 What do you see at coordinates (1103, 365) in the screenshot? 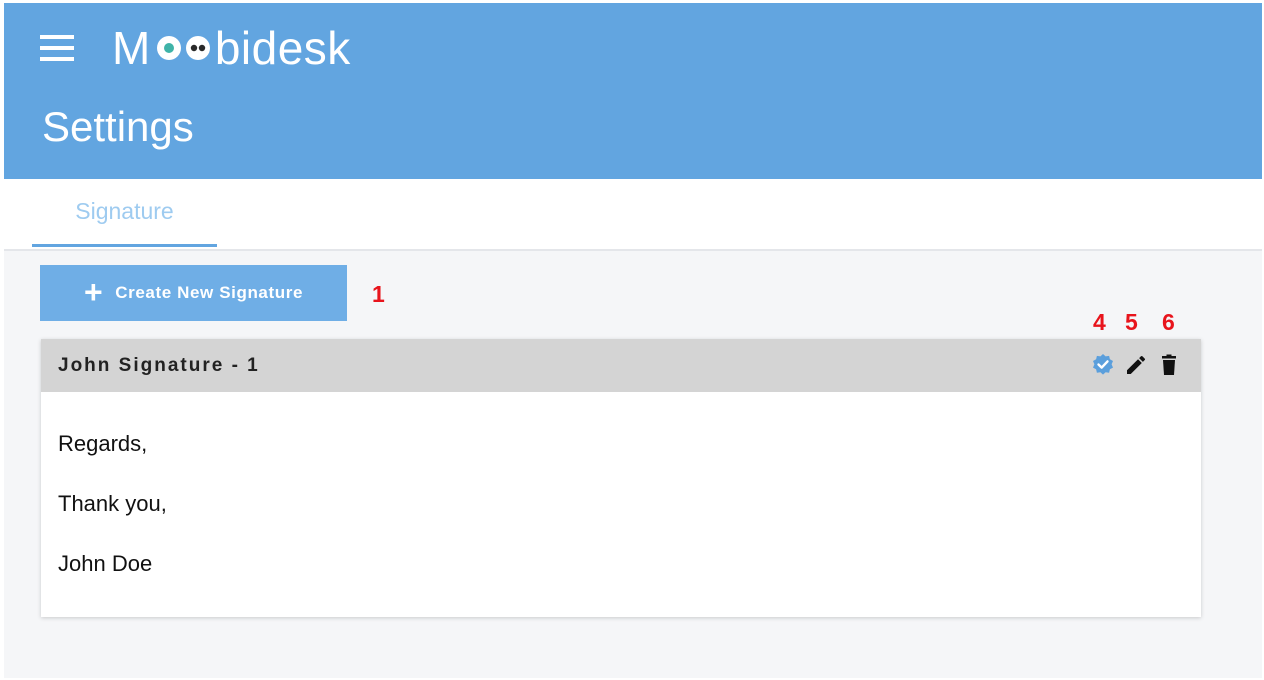
I see `verified-badge-icon` at bounding box center [1103, 365].